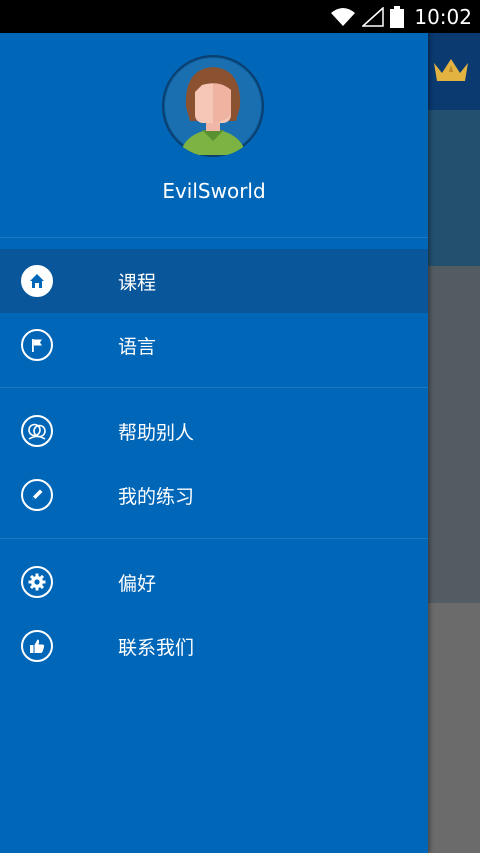  I want to click on wifi-icon, so click(343, 17).